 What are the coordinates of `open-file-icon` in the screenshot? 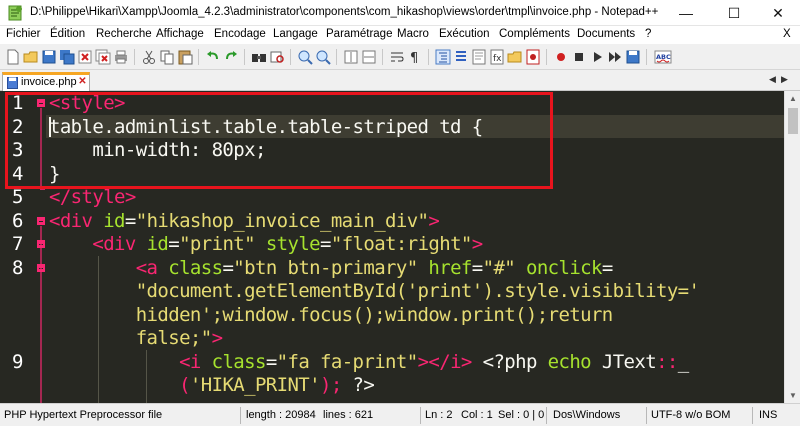 It's located at (31, 57).